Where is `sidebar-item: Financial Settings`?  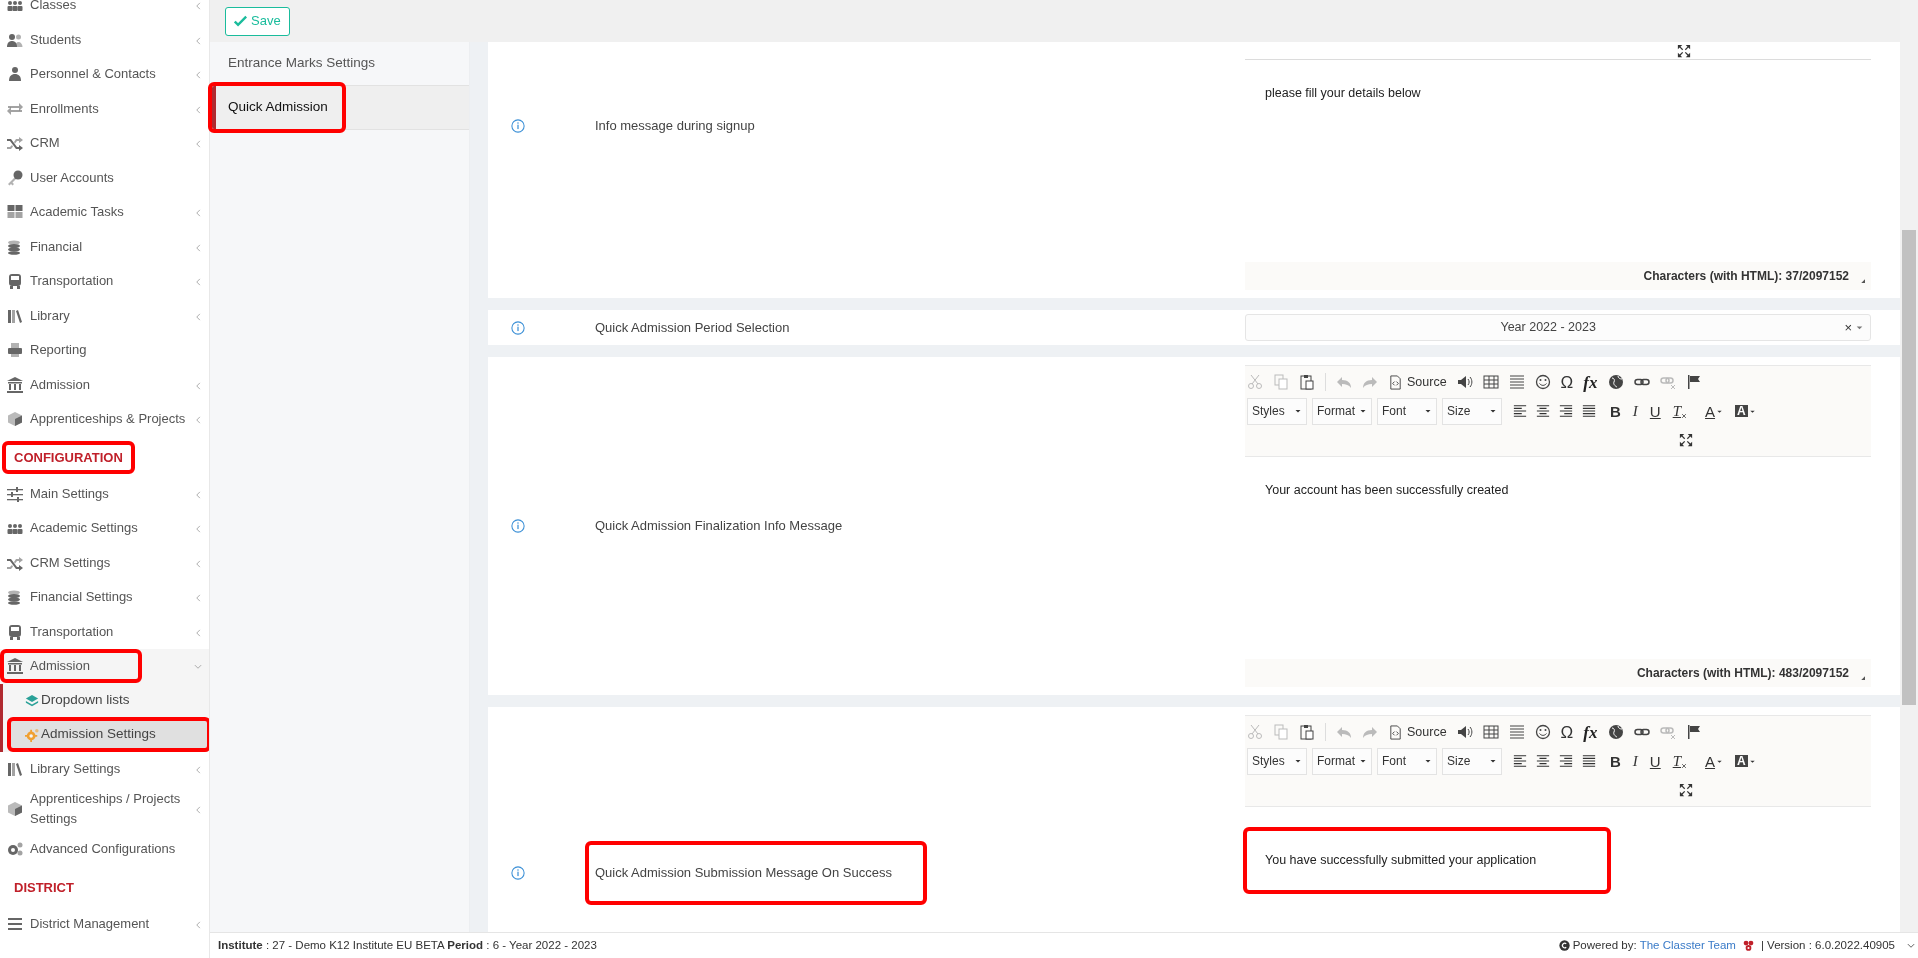 sidebar-item: Financial Settings is located at coordinates (98, 597).